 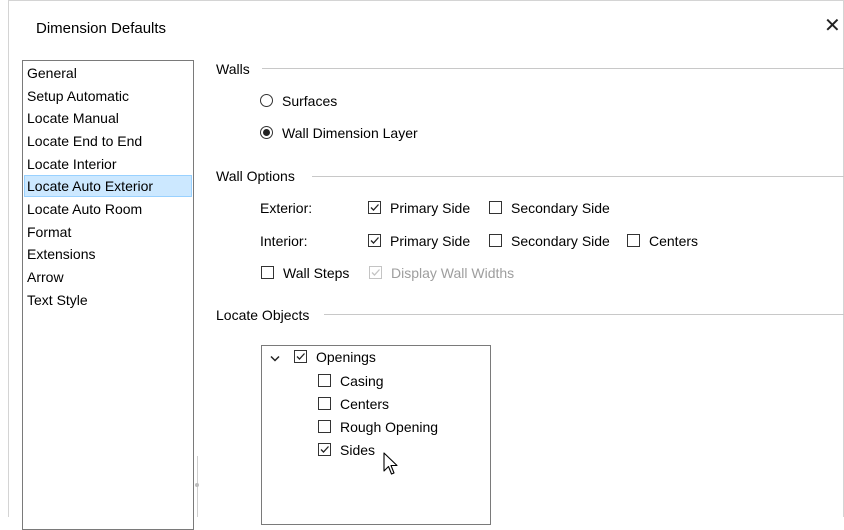 What do you see at coordinates (389, 427) in the screenshot?
I see `tree-item-rough-opening: Rough Opening` at bounding box center [389, 427].